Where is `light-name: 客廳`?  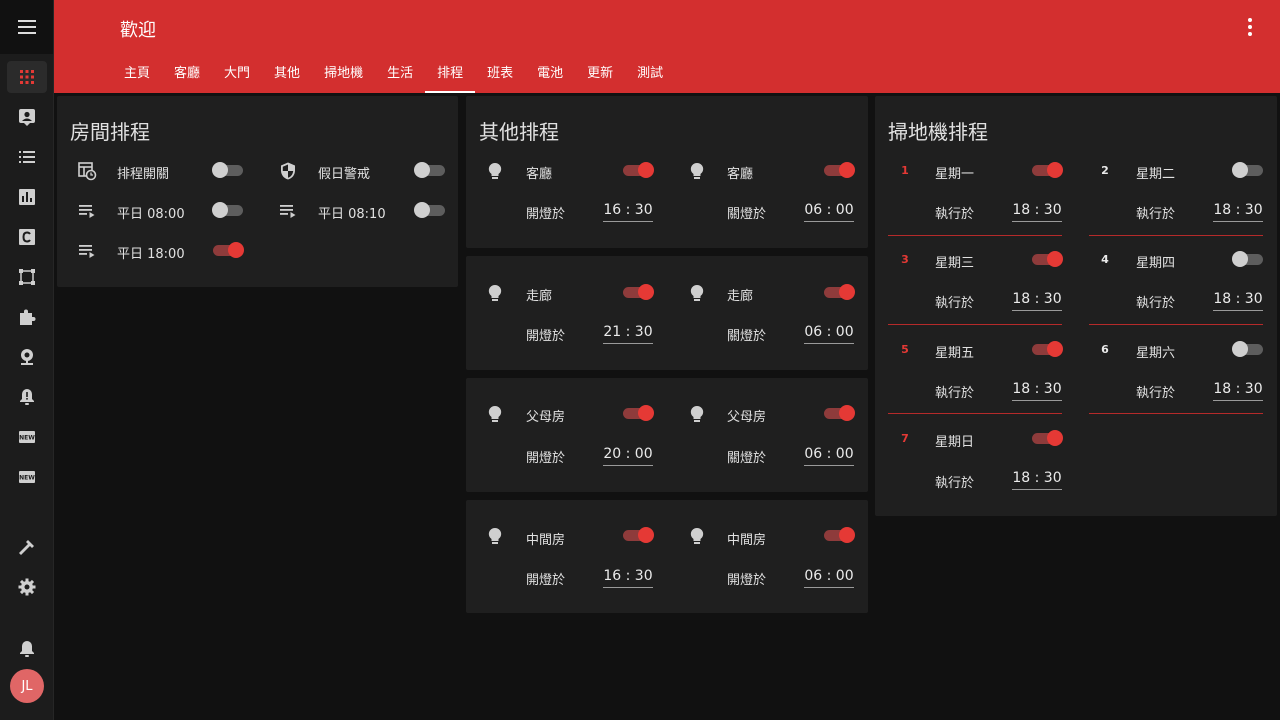
light-name: 客廳 is located at coordinates (740, 174).